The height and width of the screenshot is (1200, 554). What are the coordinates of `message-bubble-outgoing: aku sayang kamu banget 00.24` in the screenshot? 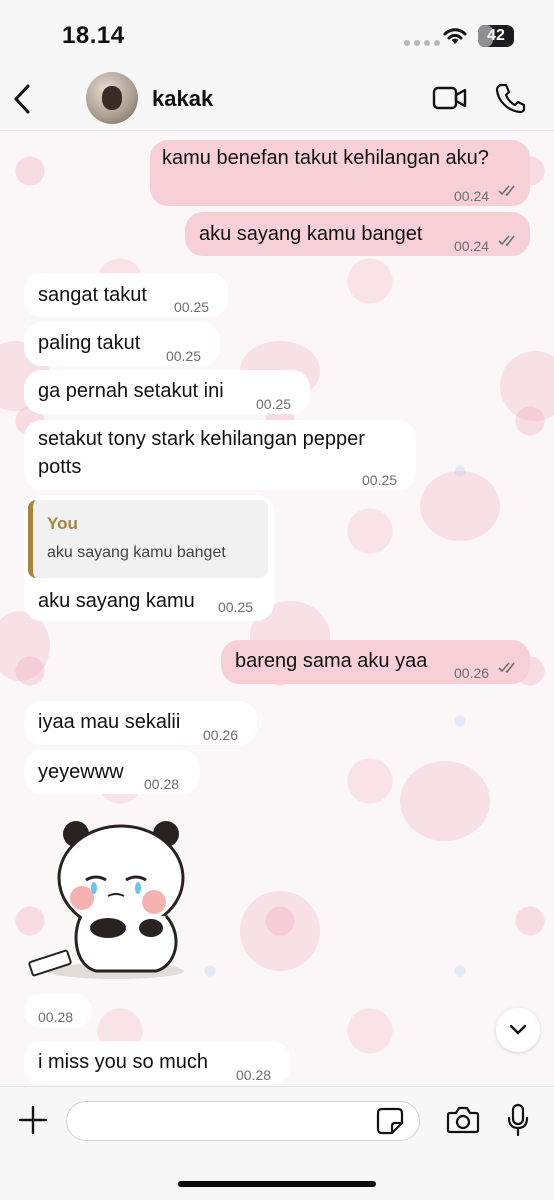 It's located at (357, 234).